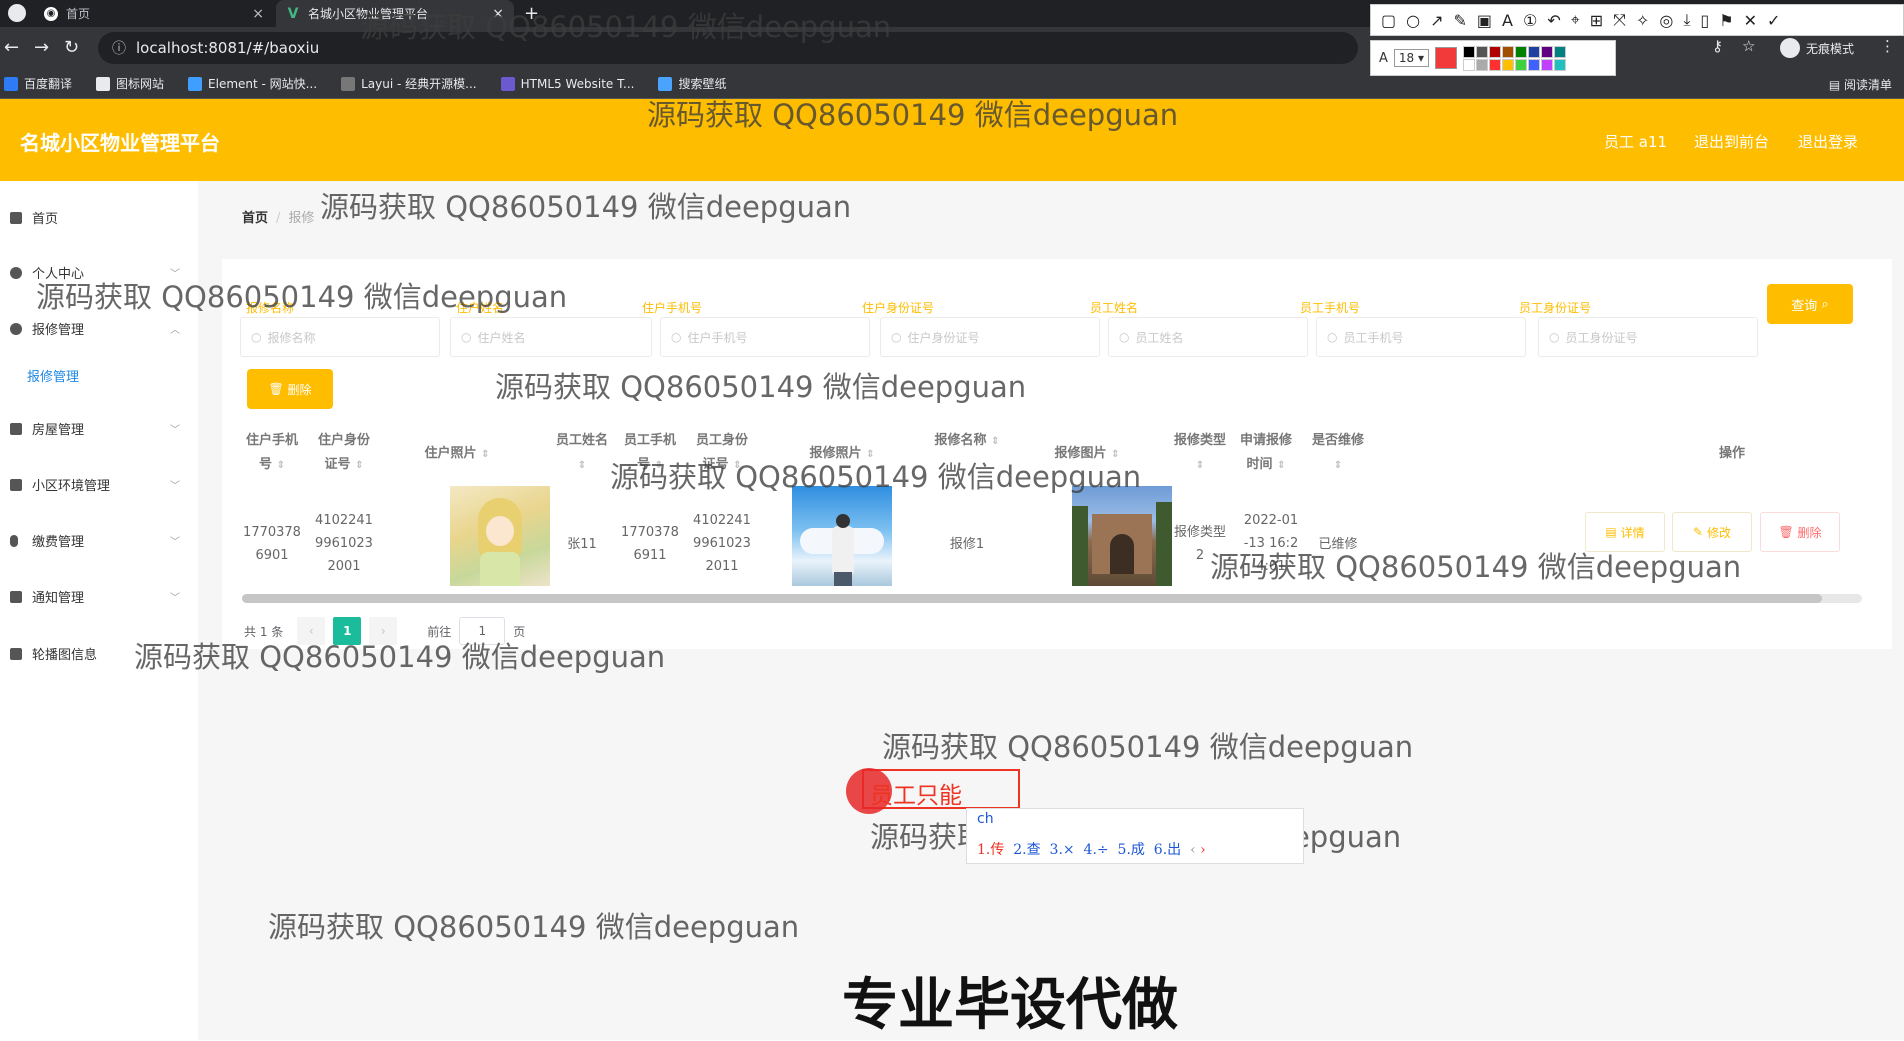  Describe the element at coordinates (1575, 20) in the screenshot. I see `pin-icon: ⌖` at that location.